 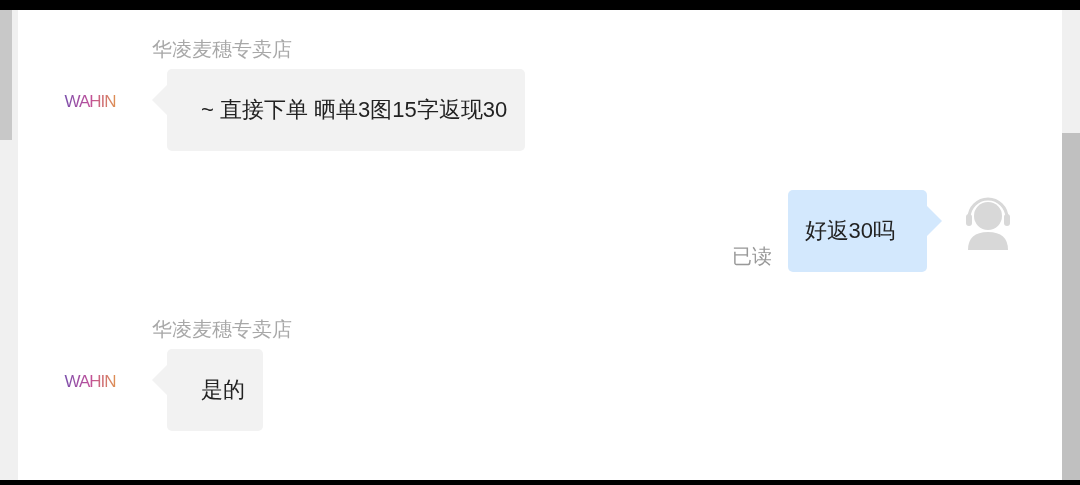 What do you see at coordinates (215, 390) in the screenshot?
I see `message-bubble: 是的` at bounding box center [215, 390].